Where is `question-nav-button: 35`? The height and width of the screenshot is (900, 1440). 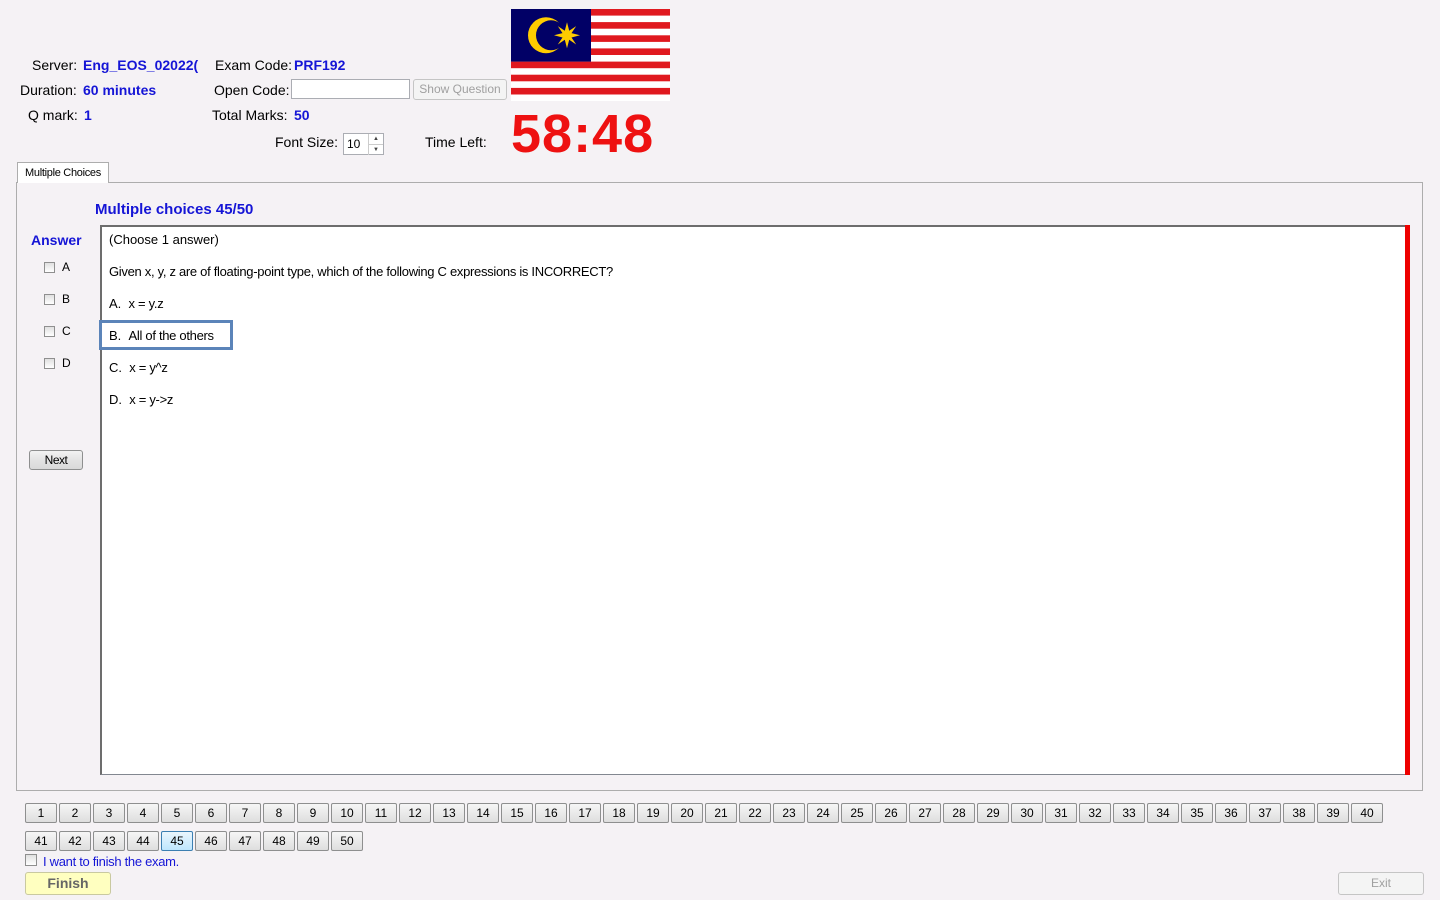
question-nav-button: 35 is located at coordinates (1197, 813).